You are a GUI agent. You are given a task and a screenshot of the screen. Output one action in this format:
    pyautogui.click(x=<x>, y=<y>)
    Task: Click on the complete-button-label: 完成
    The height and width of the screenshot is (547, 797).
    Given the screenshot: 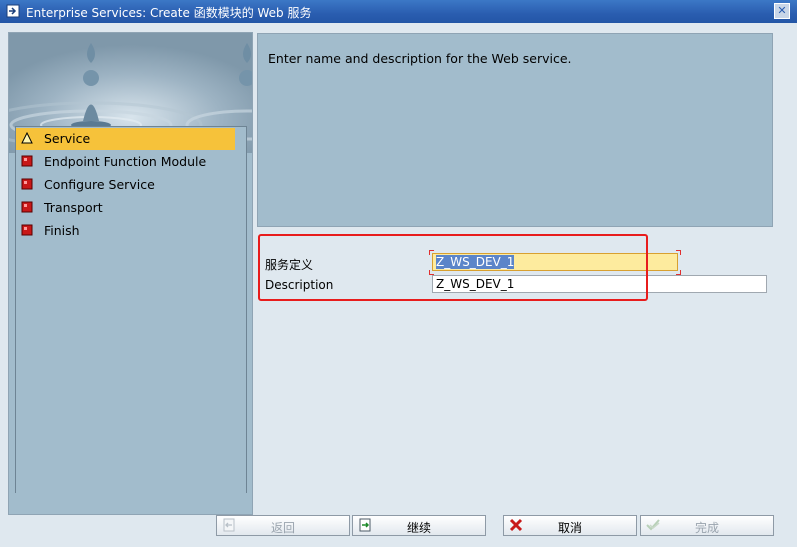 What is the action you would take?
    pyautogui.click(x=706, y=528)
    